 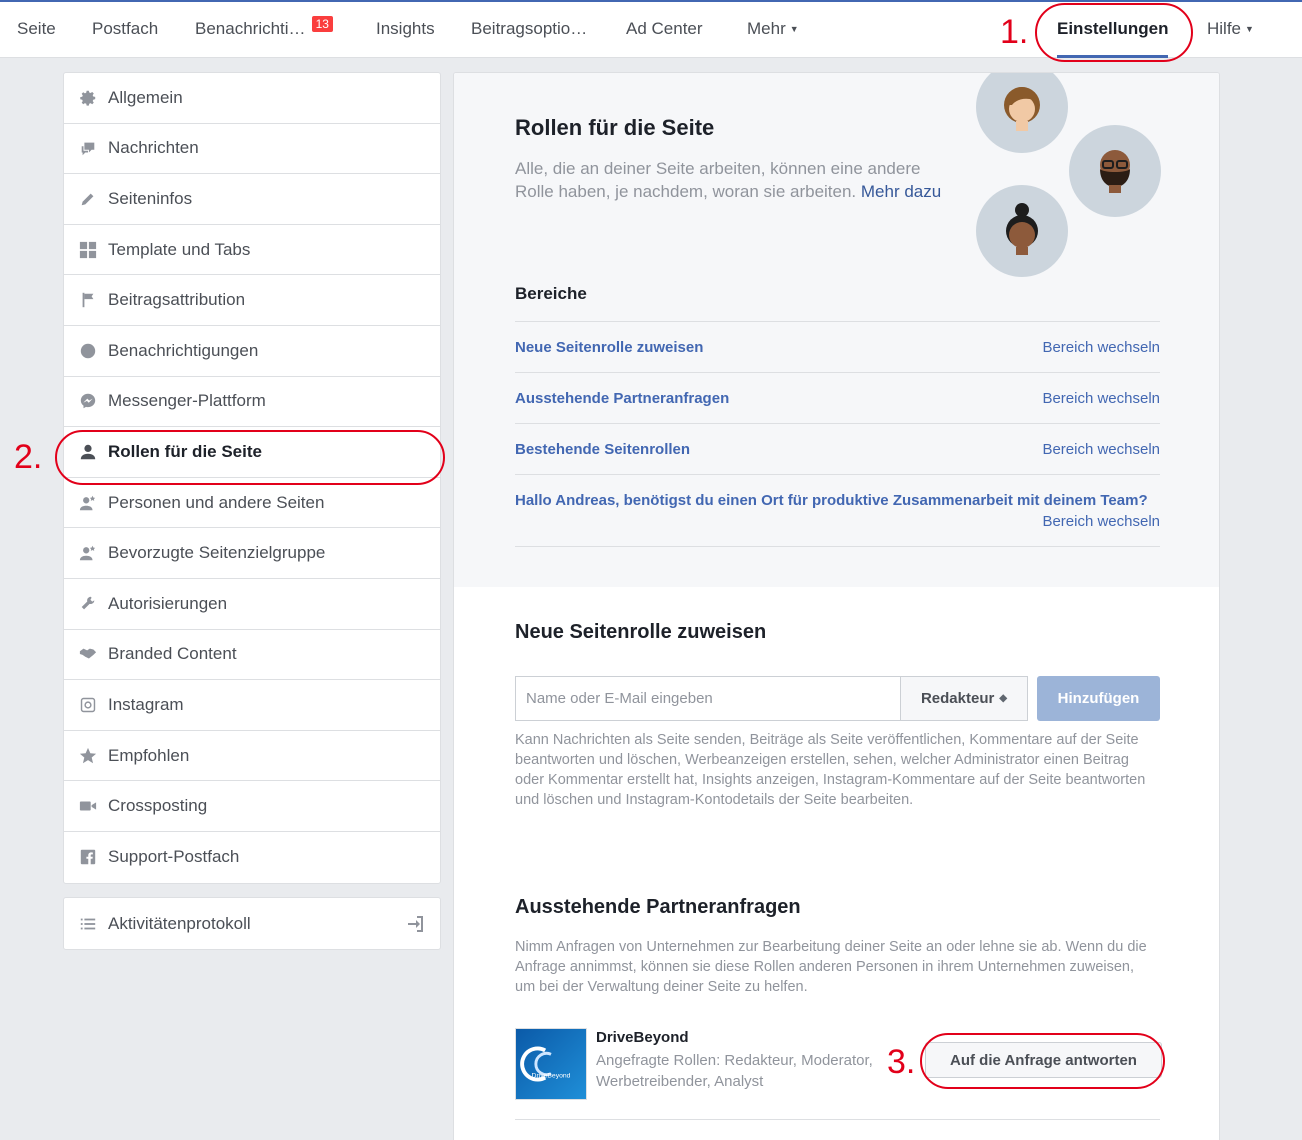 I want to click on page-title: Rollen für die Seite, so click(x=615, y=127).